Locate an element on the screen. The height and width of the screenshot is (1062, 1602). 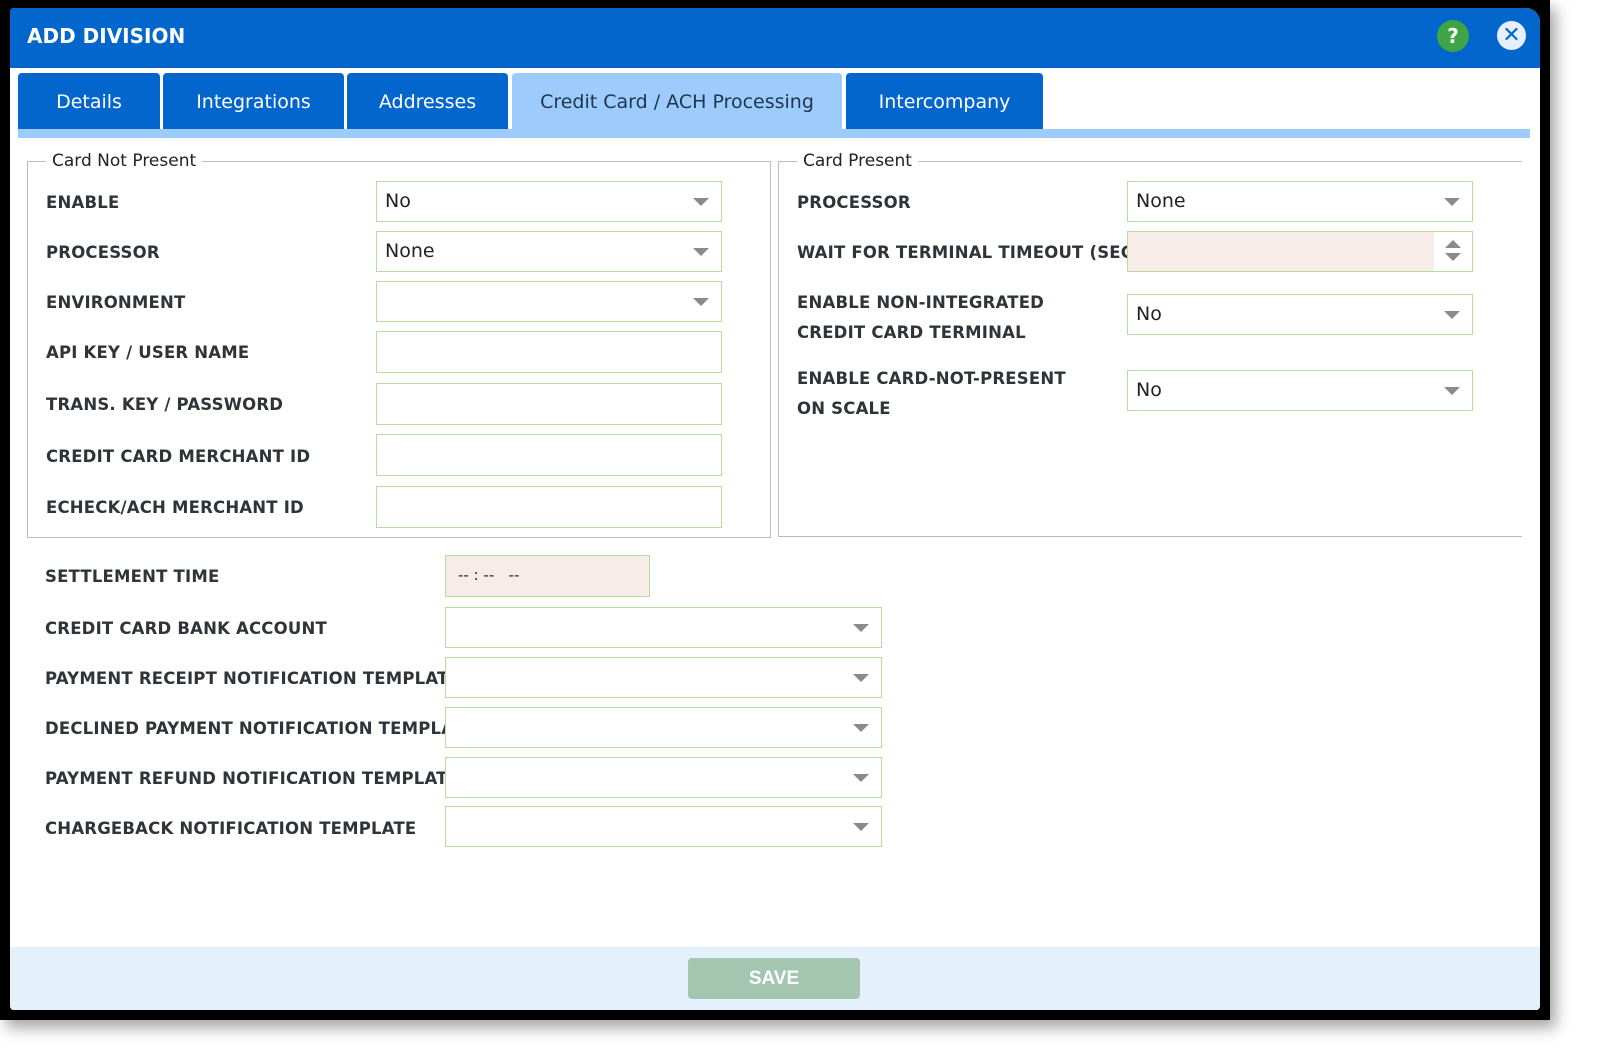
terminal-timeout-input is located at coordinates (1300, 251).